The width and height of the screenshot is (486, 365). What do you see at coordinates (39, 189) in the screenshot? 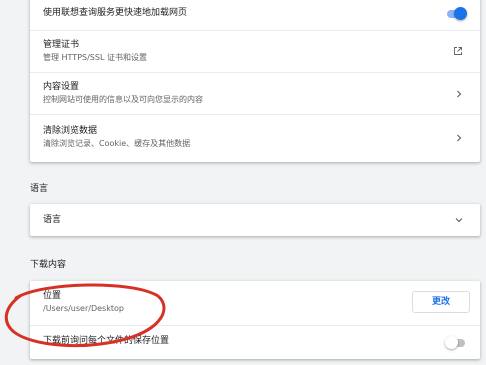
I see `language-section-heading: 语言` at bounding box center [39, 189].